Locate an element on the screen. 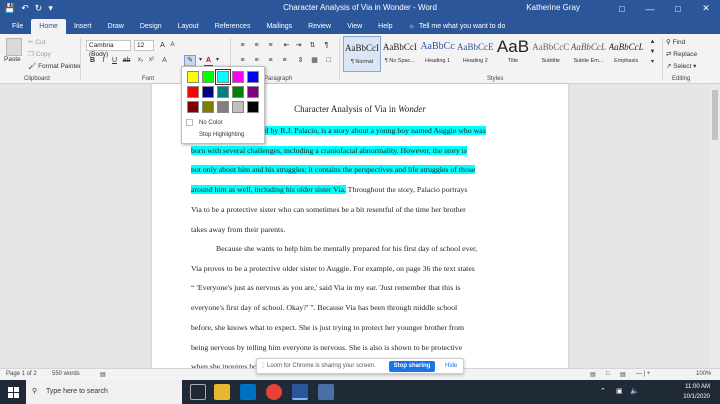 Image resolution: width=720 pixels, height=404 pixels. color-swatch-yellow is located at coordinates (193, 77).